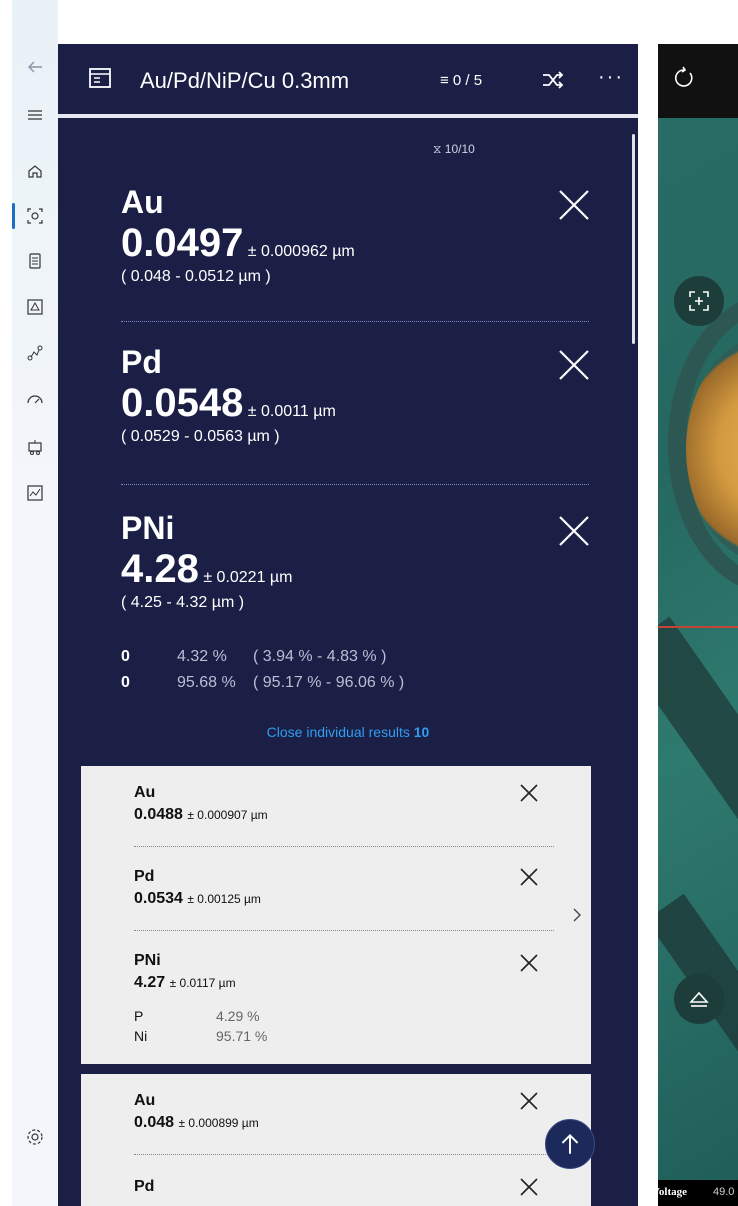 The width and height of the screenshot is (738, 1206). What do you see at coordinates (248, 577) in the screenshot?
I see `uncertainty: ± 0.0221 µm` at bounding box center [248, 577].